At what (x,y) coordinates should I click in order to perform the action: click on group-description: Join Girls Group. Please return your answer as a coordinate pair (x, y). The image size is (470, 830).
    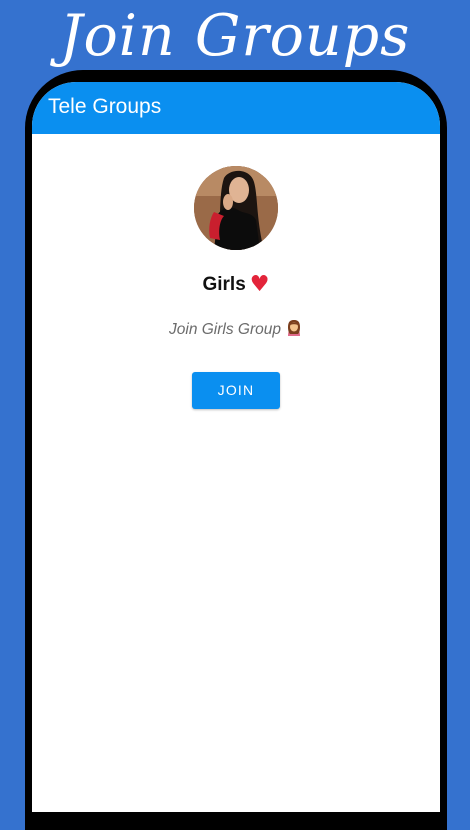
    Looking at the image, I should click on (236, 331).